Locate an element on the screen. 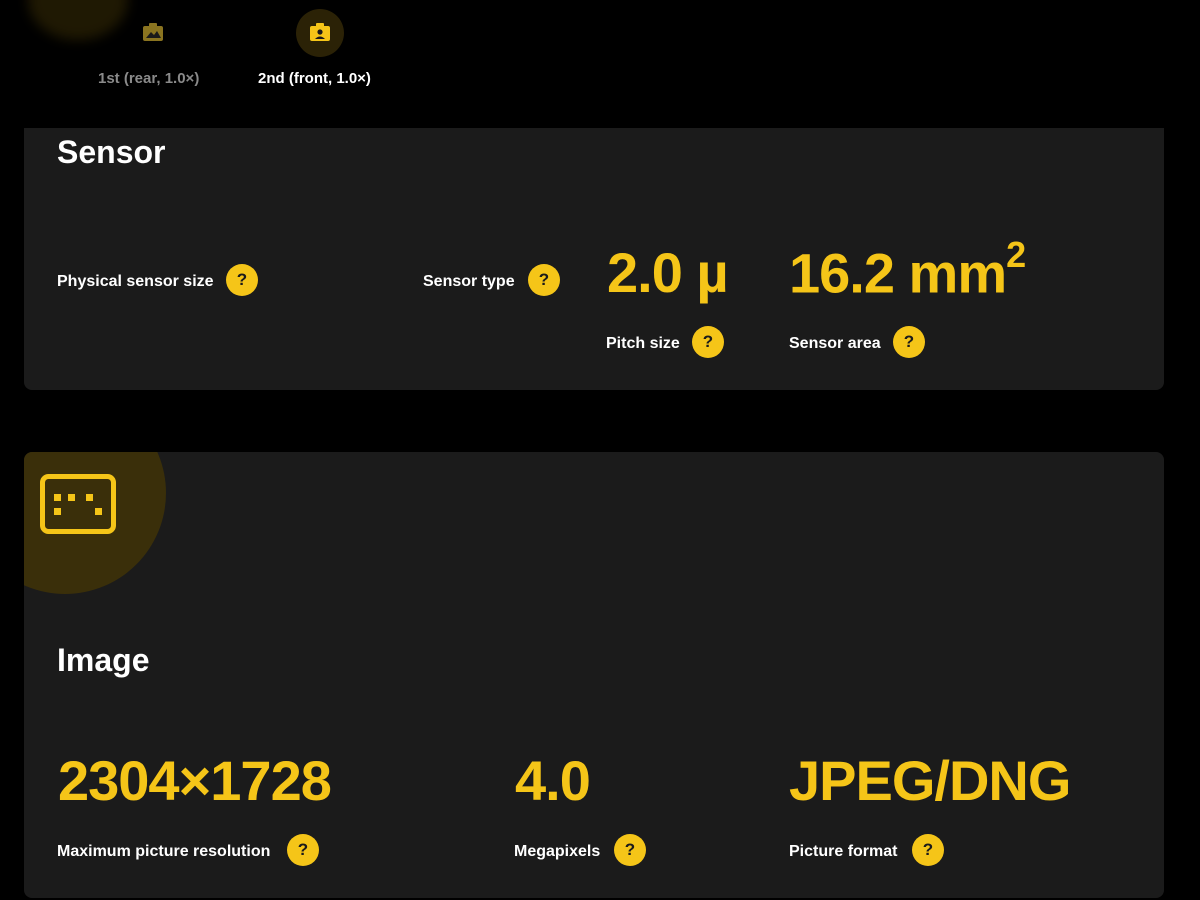 This screenshot has height=900, width=1200. sensor-area-number: 16.2 mm is located at coordinates (898, 273).